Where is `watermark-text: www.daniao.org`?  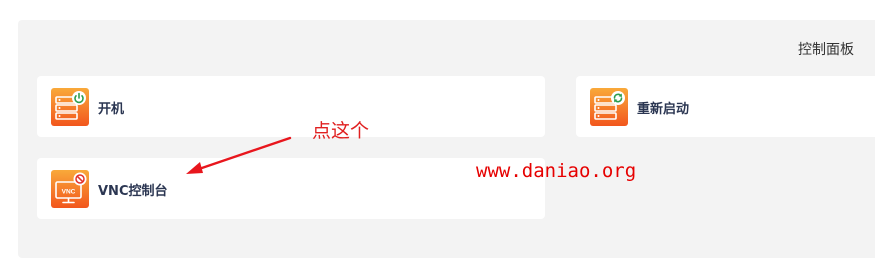
watermark-text: www.daniao.org is located at coordinates (556, 171).